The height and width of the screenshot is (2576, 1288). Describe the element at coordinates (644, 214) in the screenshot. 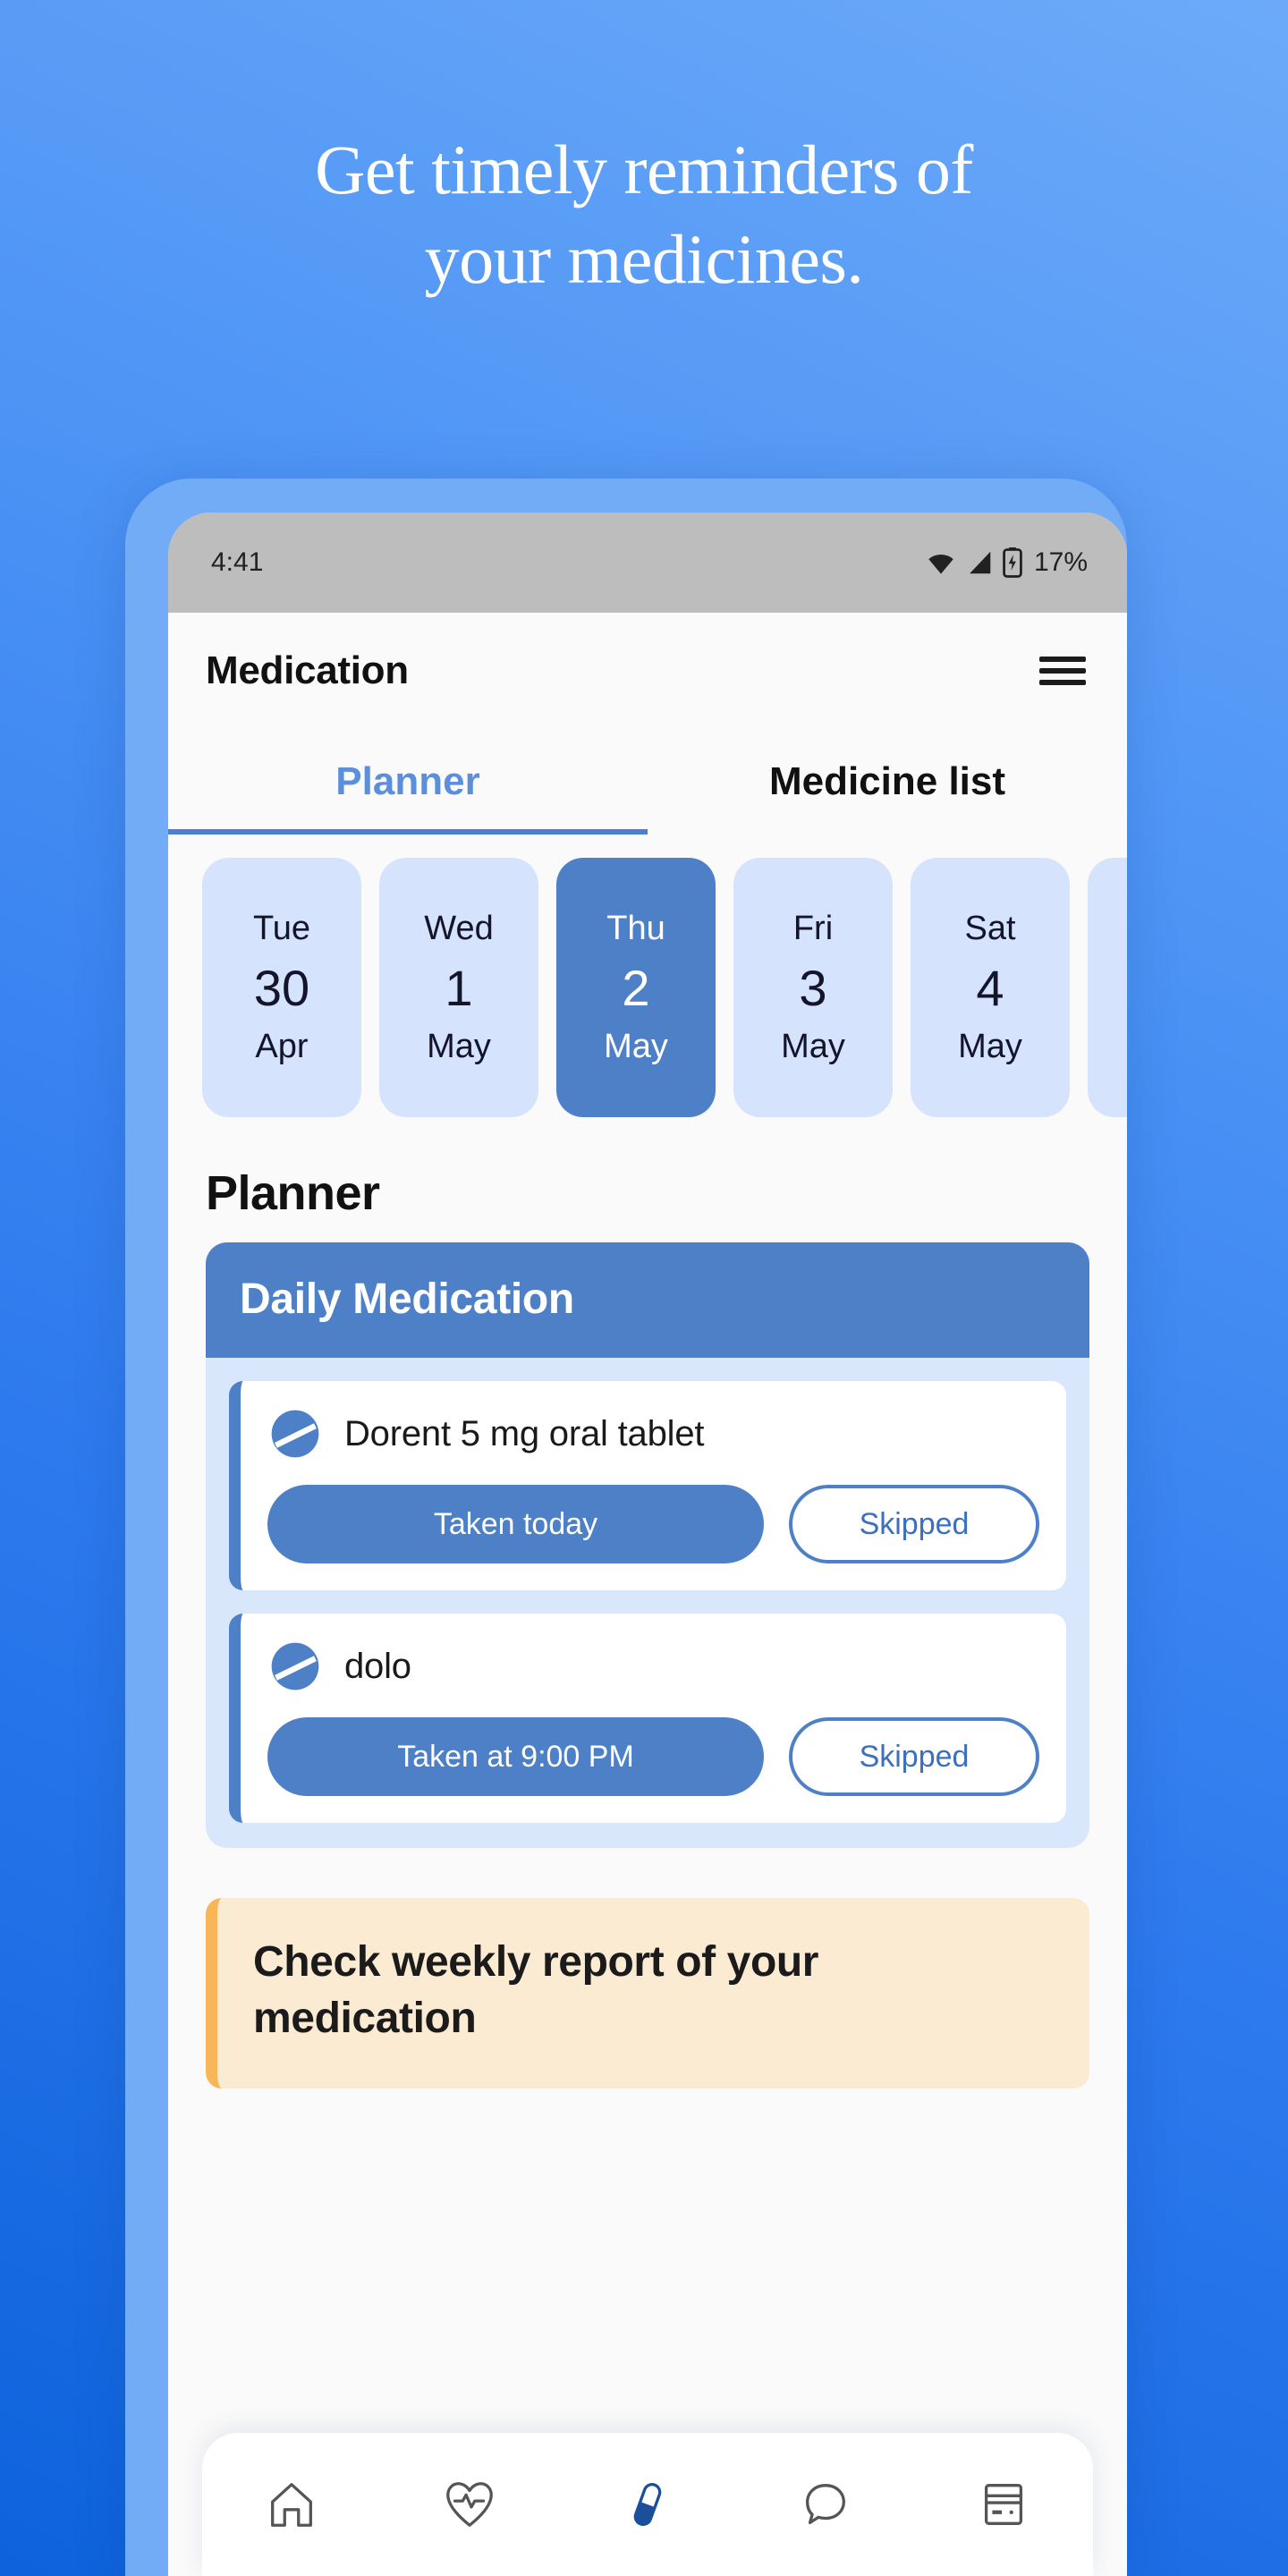

I see `hero-headline: Get timely reminders of your medicines.` at that location.